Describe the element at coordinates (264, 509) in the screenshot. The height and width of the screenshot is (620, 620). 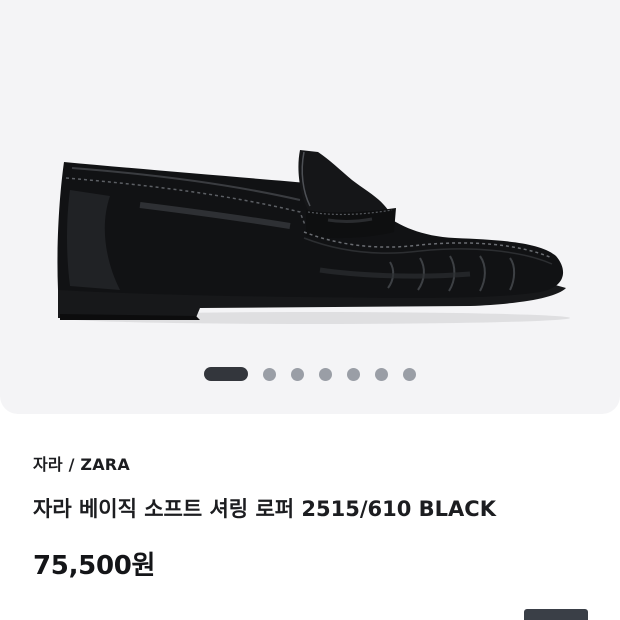
I see `product-title: 자라 베이직 소프트 셔링 로퍼 2515/610 BLACK` at that location.